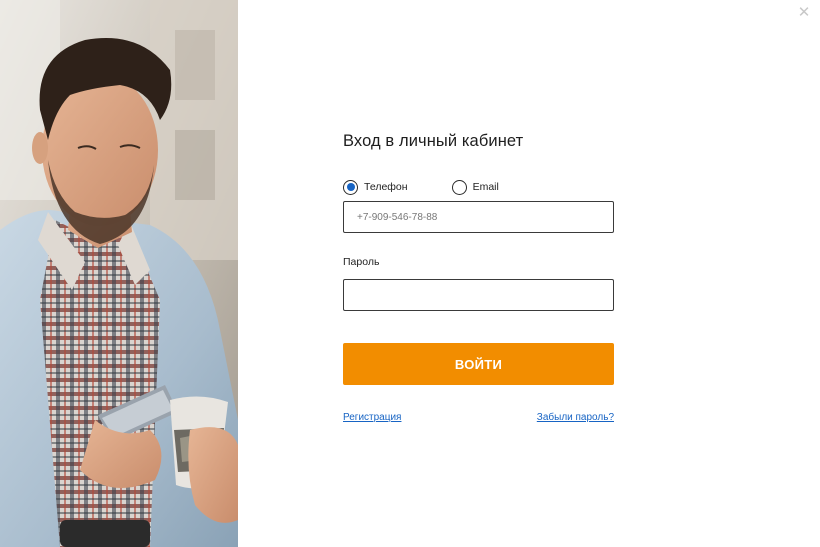  I want to click on forgot-password-link: Забыли пароль?, so click(575, 417).